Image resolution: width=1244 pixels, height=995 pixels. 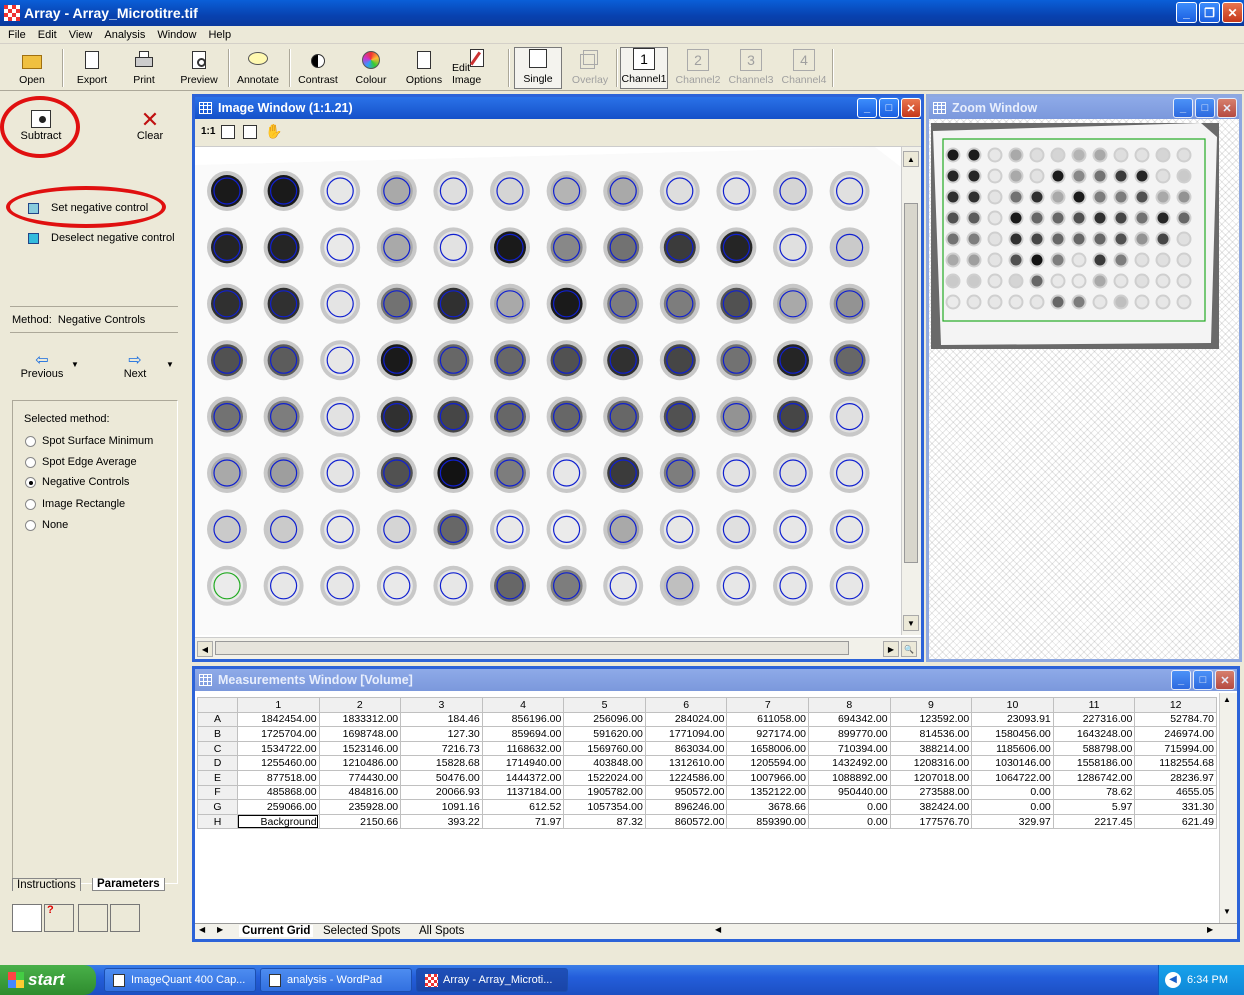 What do you see at coordinates (604, 777) in the screenshot?
I see `table-cell: 1522024.00` at bounding box center [604, 777].